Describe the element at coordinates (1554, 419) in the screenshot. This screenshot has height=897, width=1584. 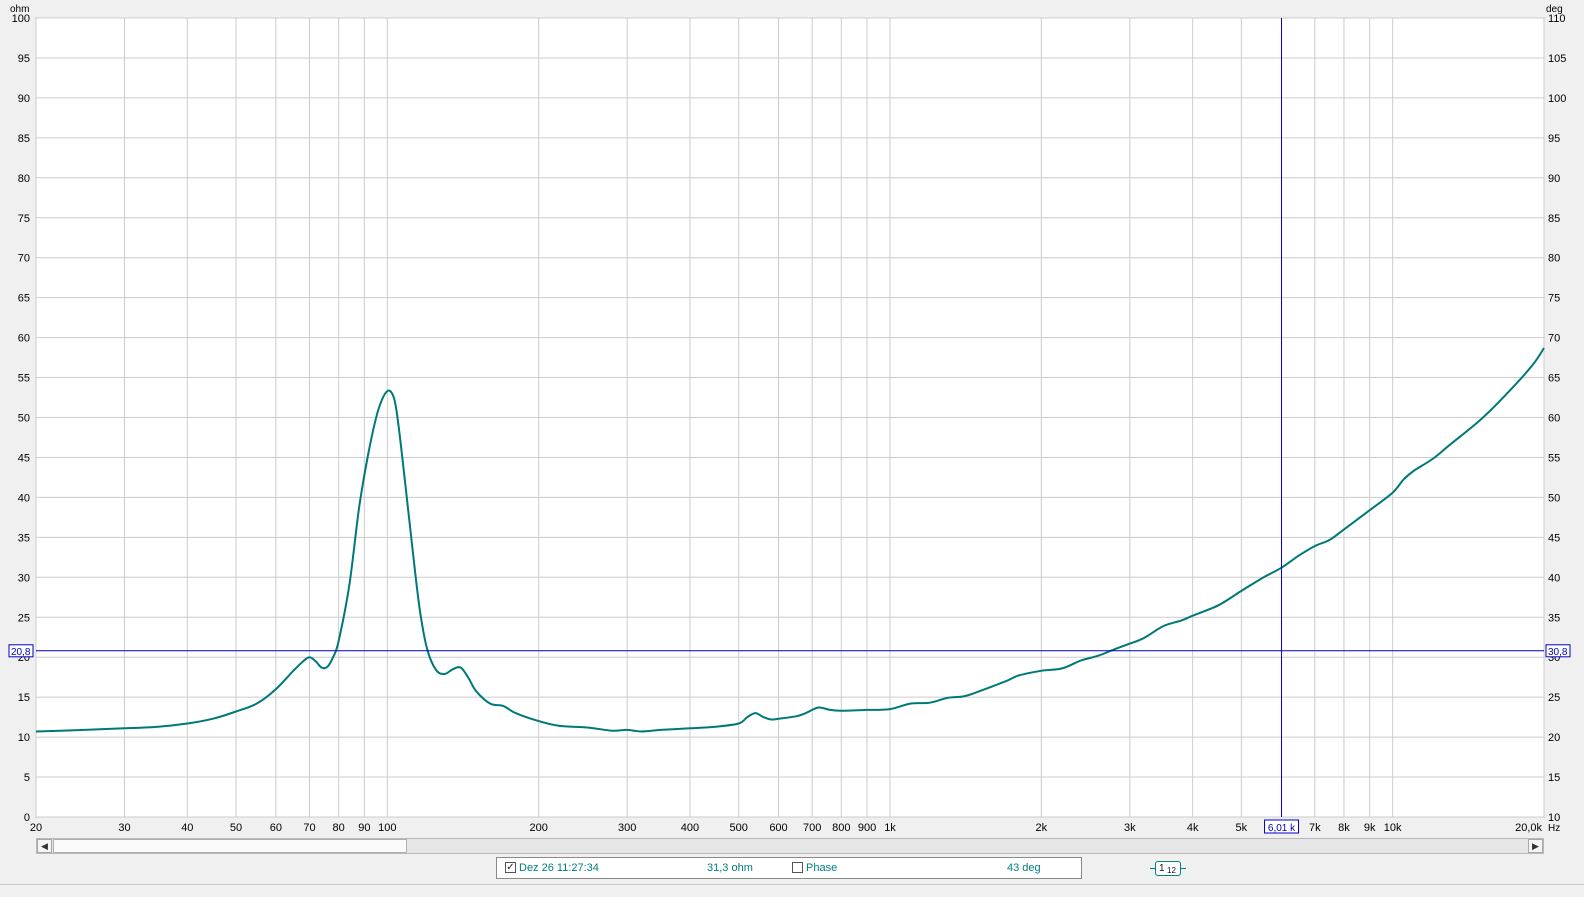
I see `y2-tick-label: 60` at that location.